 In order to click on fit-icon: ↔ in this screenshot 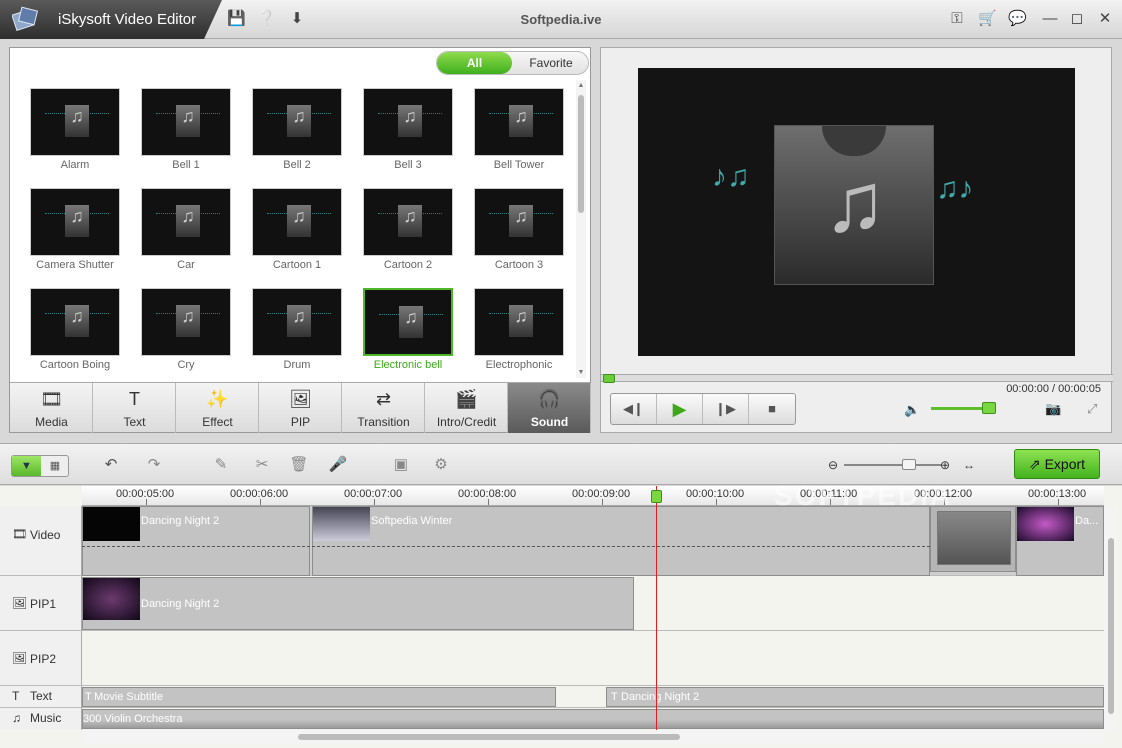, I will do `click(969, 465)`.